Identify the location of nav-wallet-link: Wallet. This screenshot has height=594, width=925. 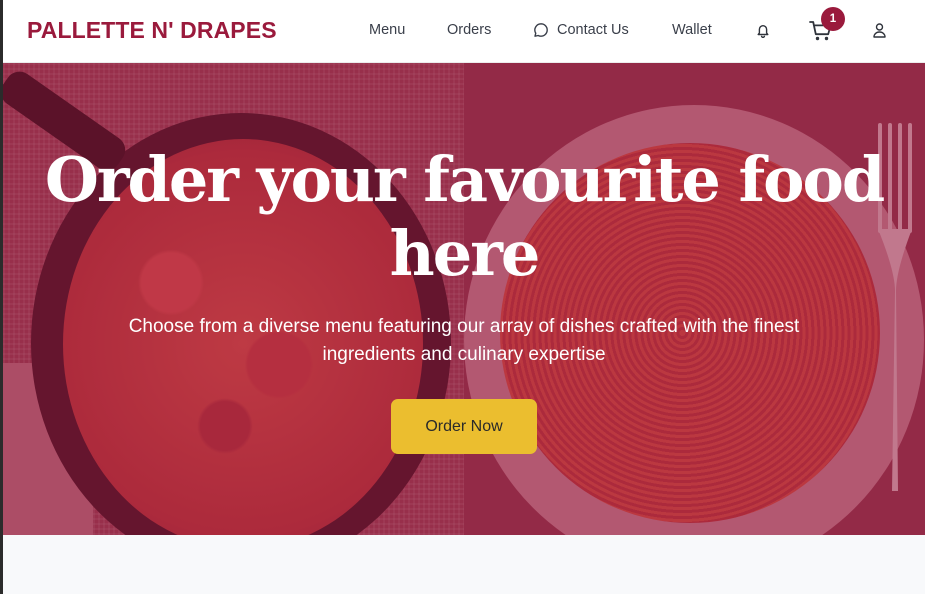
(692, 30).